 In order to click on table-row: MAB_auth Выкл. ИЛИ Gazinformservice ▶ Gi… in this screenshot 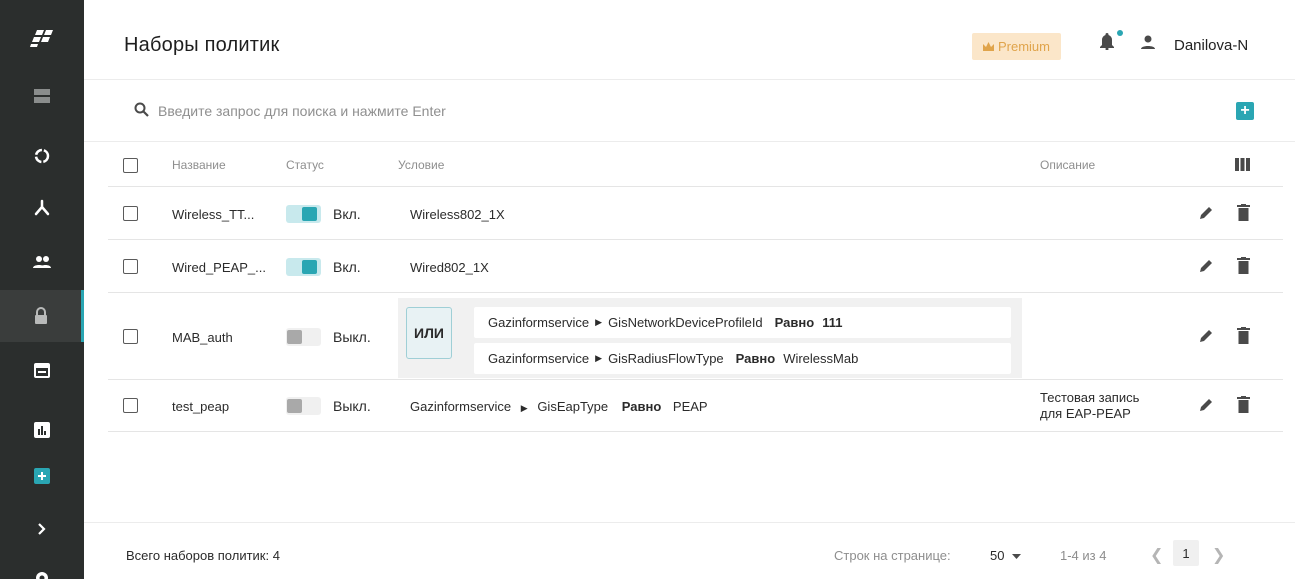, I will do `click(695, 336)`.